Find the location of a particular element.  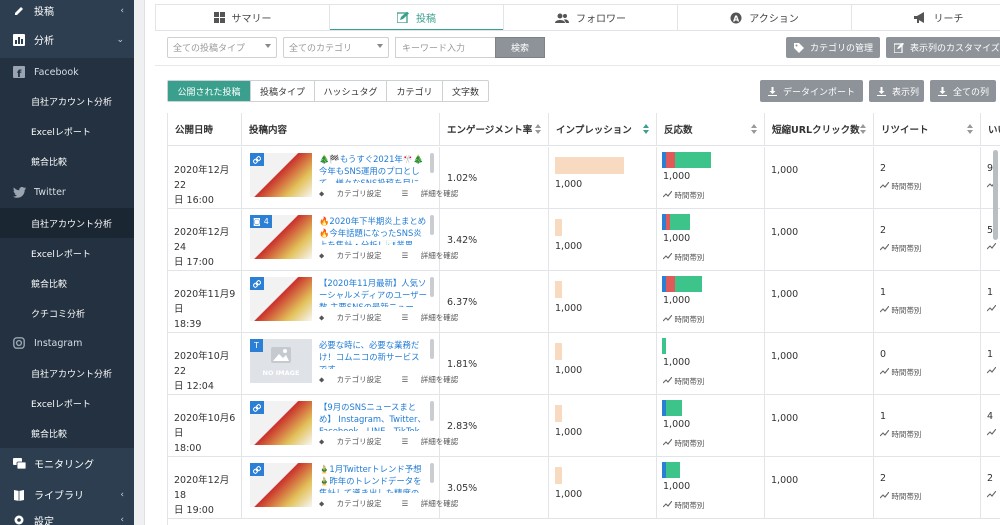

post-thumbnail: NO IMAGE T is located at coordinates (281, 361).